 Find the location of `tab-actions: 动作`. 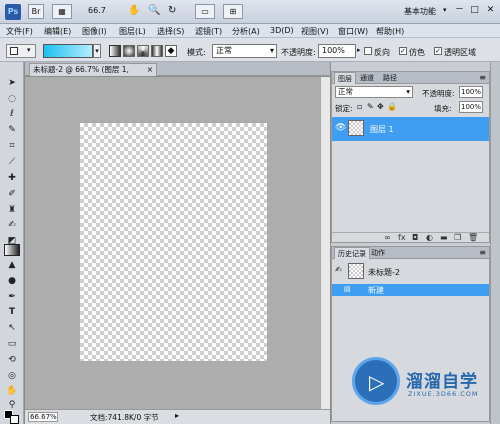

tab-actions: 动作 is located at coordinates (378, 253).